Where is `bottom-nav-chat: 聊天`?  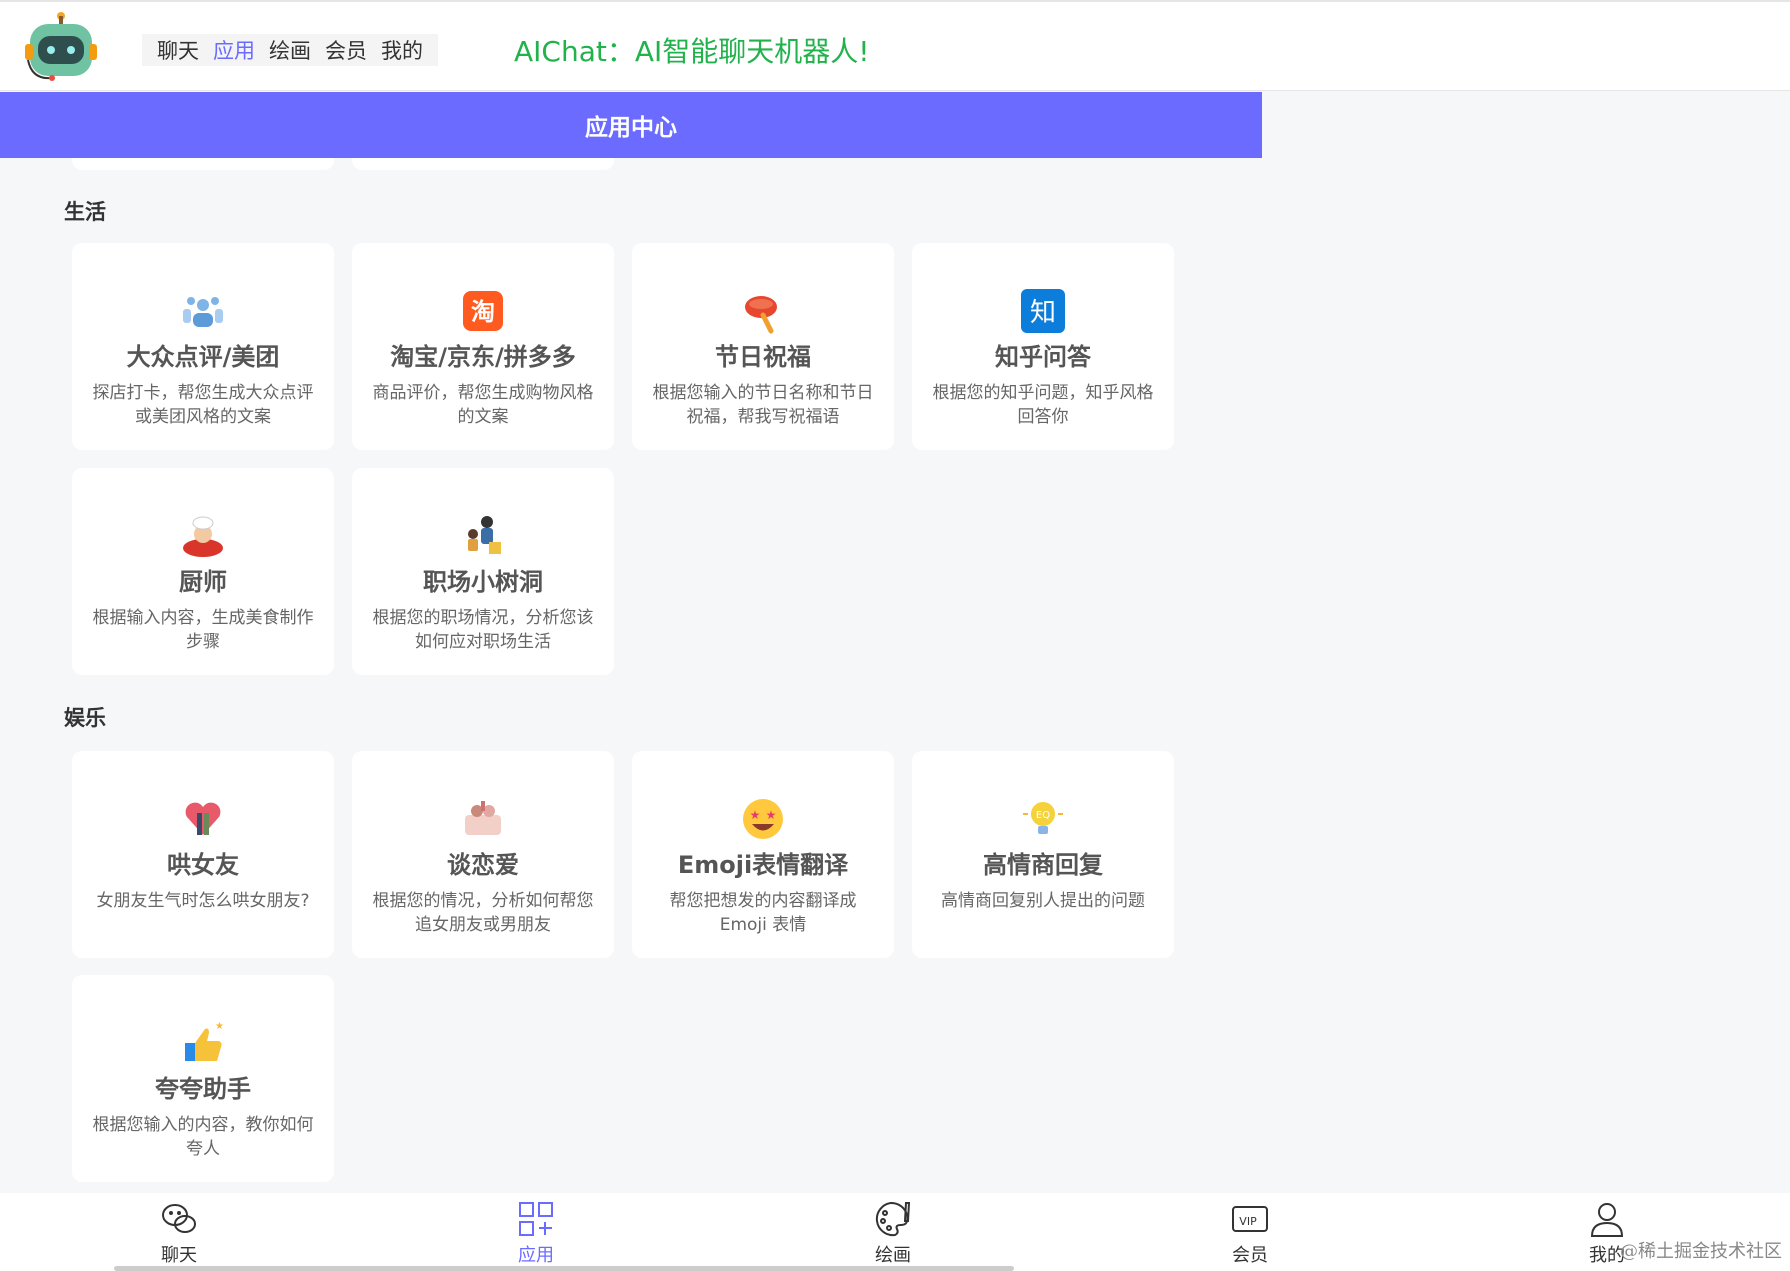
bottom-nav-chat: 聊天 is located at coordinates (179, 1233).